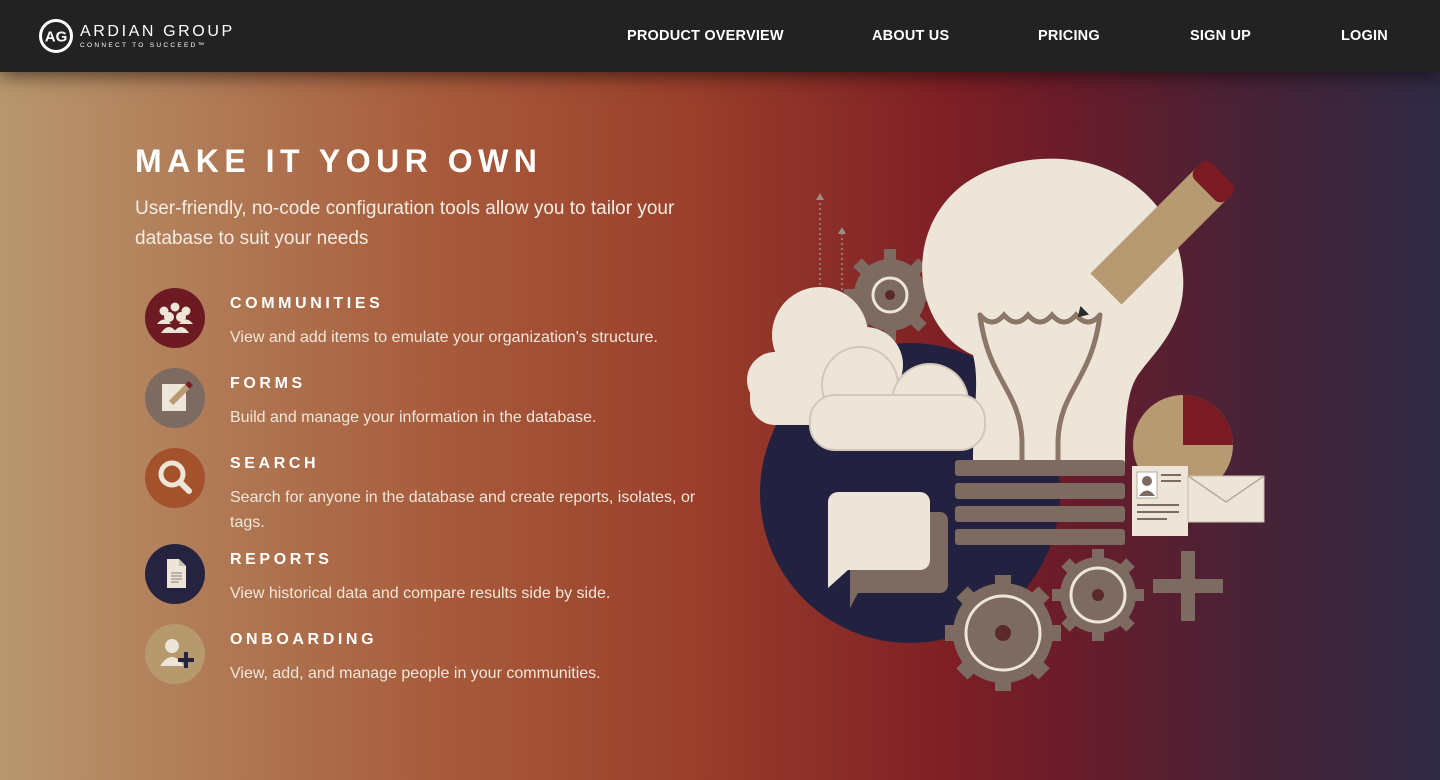 Image resolution: width=1440 pixels, height=780 pixels. I want to click on nav-product-overview: PRODUCT OVERVIEW, so click(705, 36).